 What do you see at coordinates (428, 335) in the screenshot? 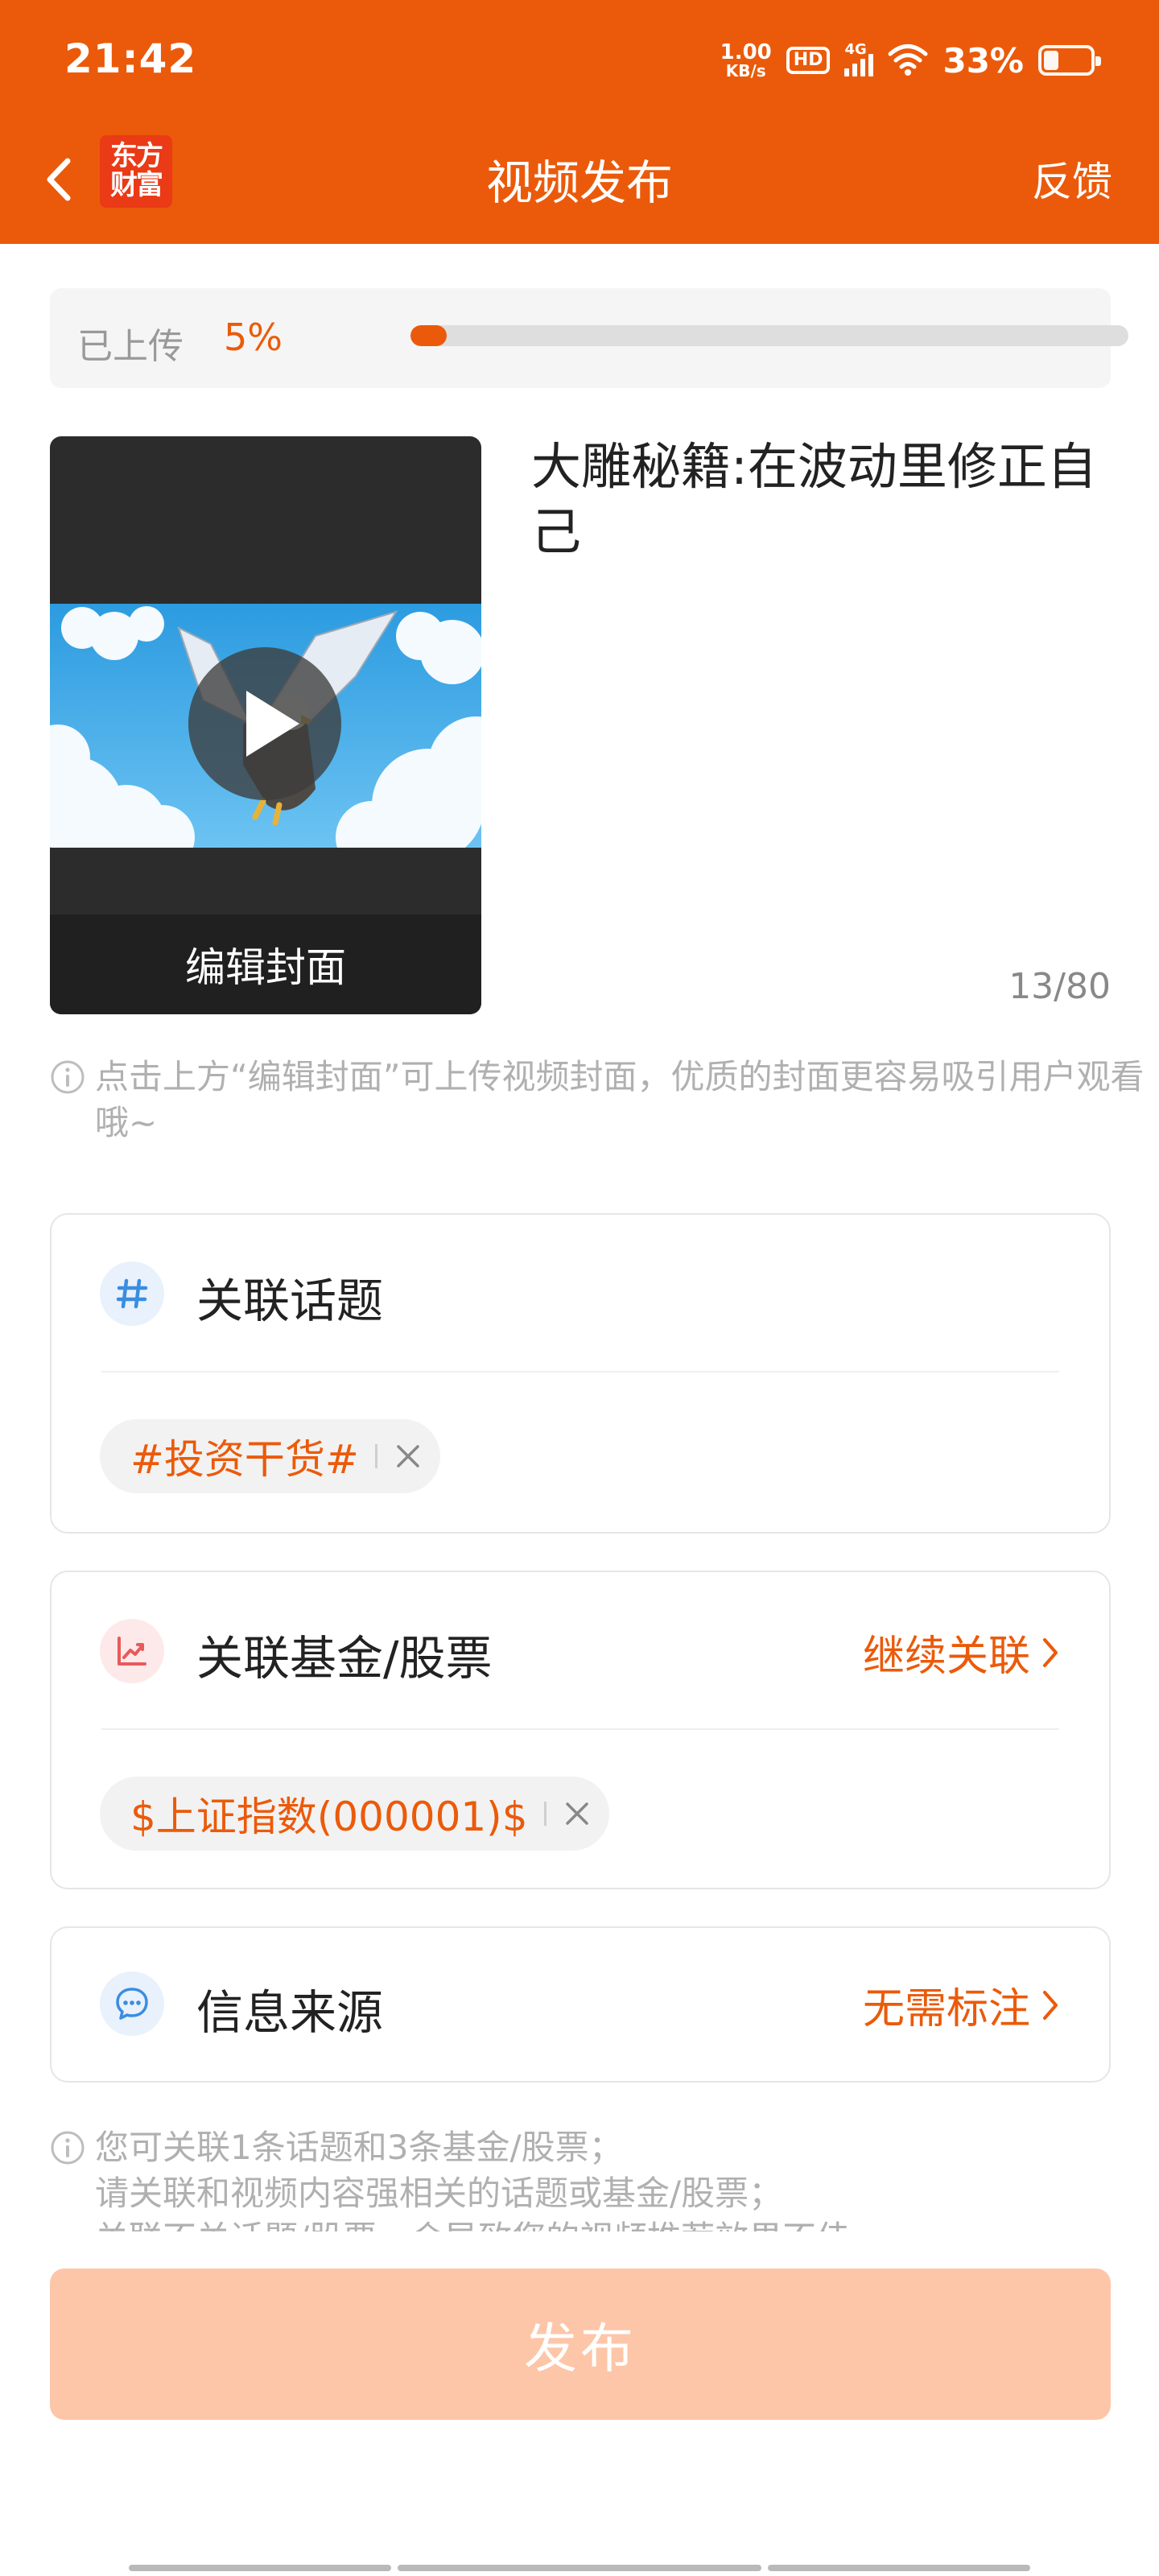
I see `progress-fill` at bounding box center [428, 335].